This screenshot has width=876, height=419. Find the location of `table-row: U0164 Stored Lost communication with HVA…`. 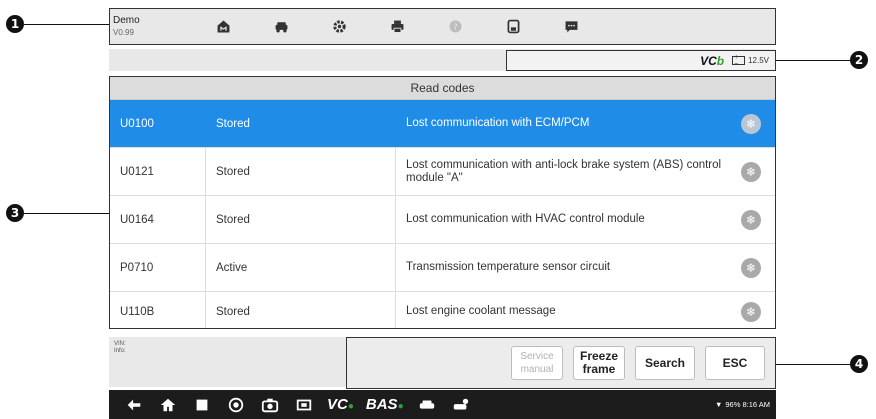

table-row: U0164 Stored Lost communication with HVA… is located at coordinates (442, 220).